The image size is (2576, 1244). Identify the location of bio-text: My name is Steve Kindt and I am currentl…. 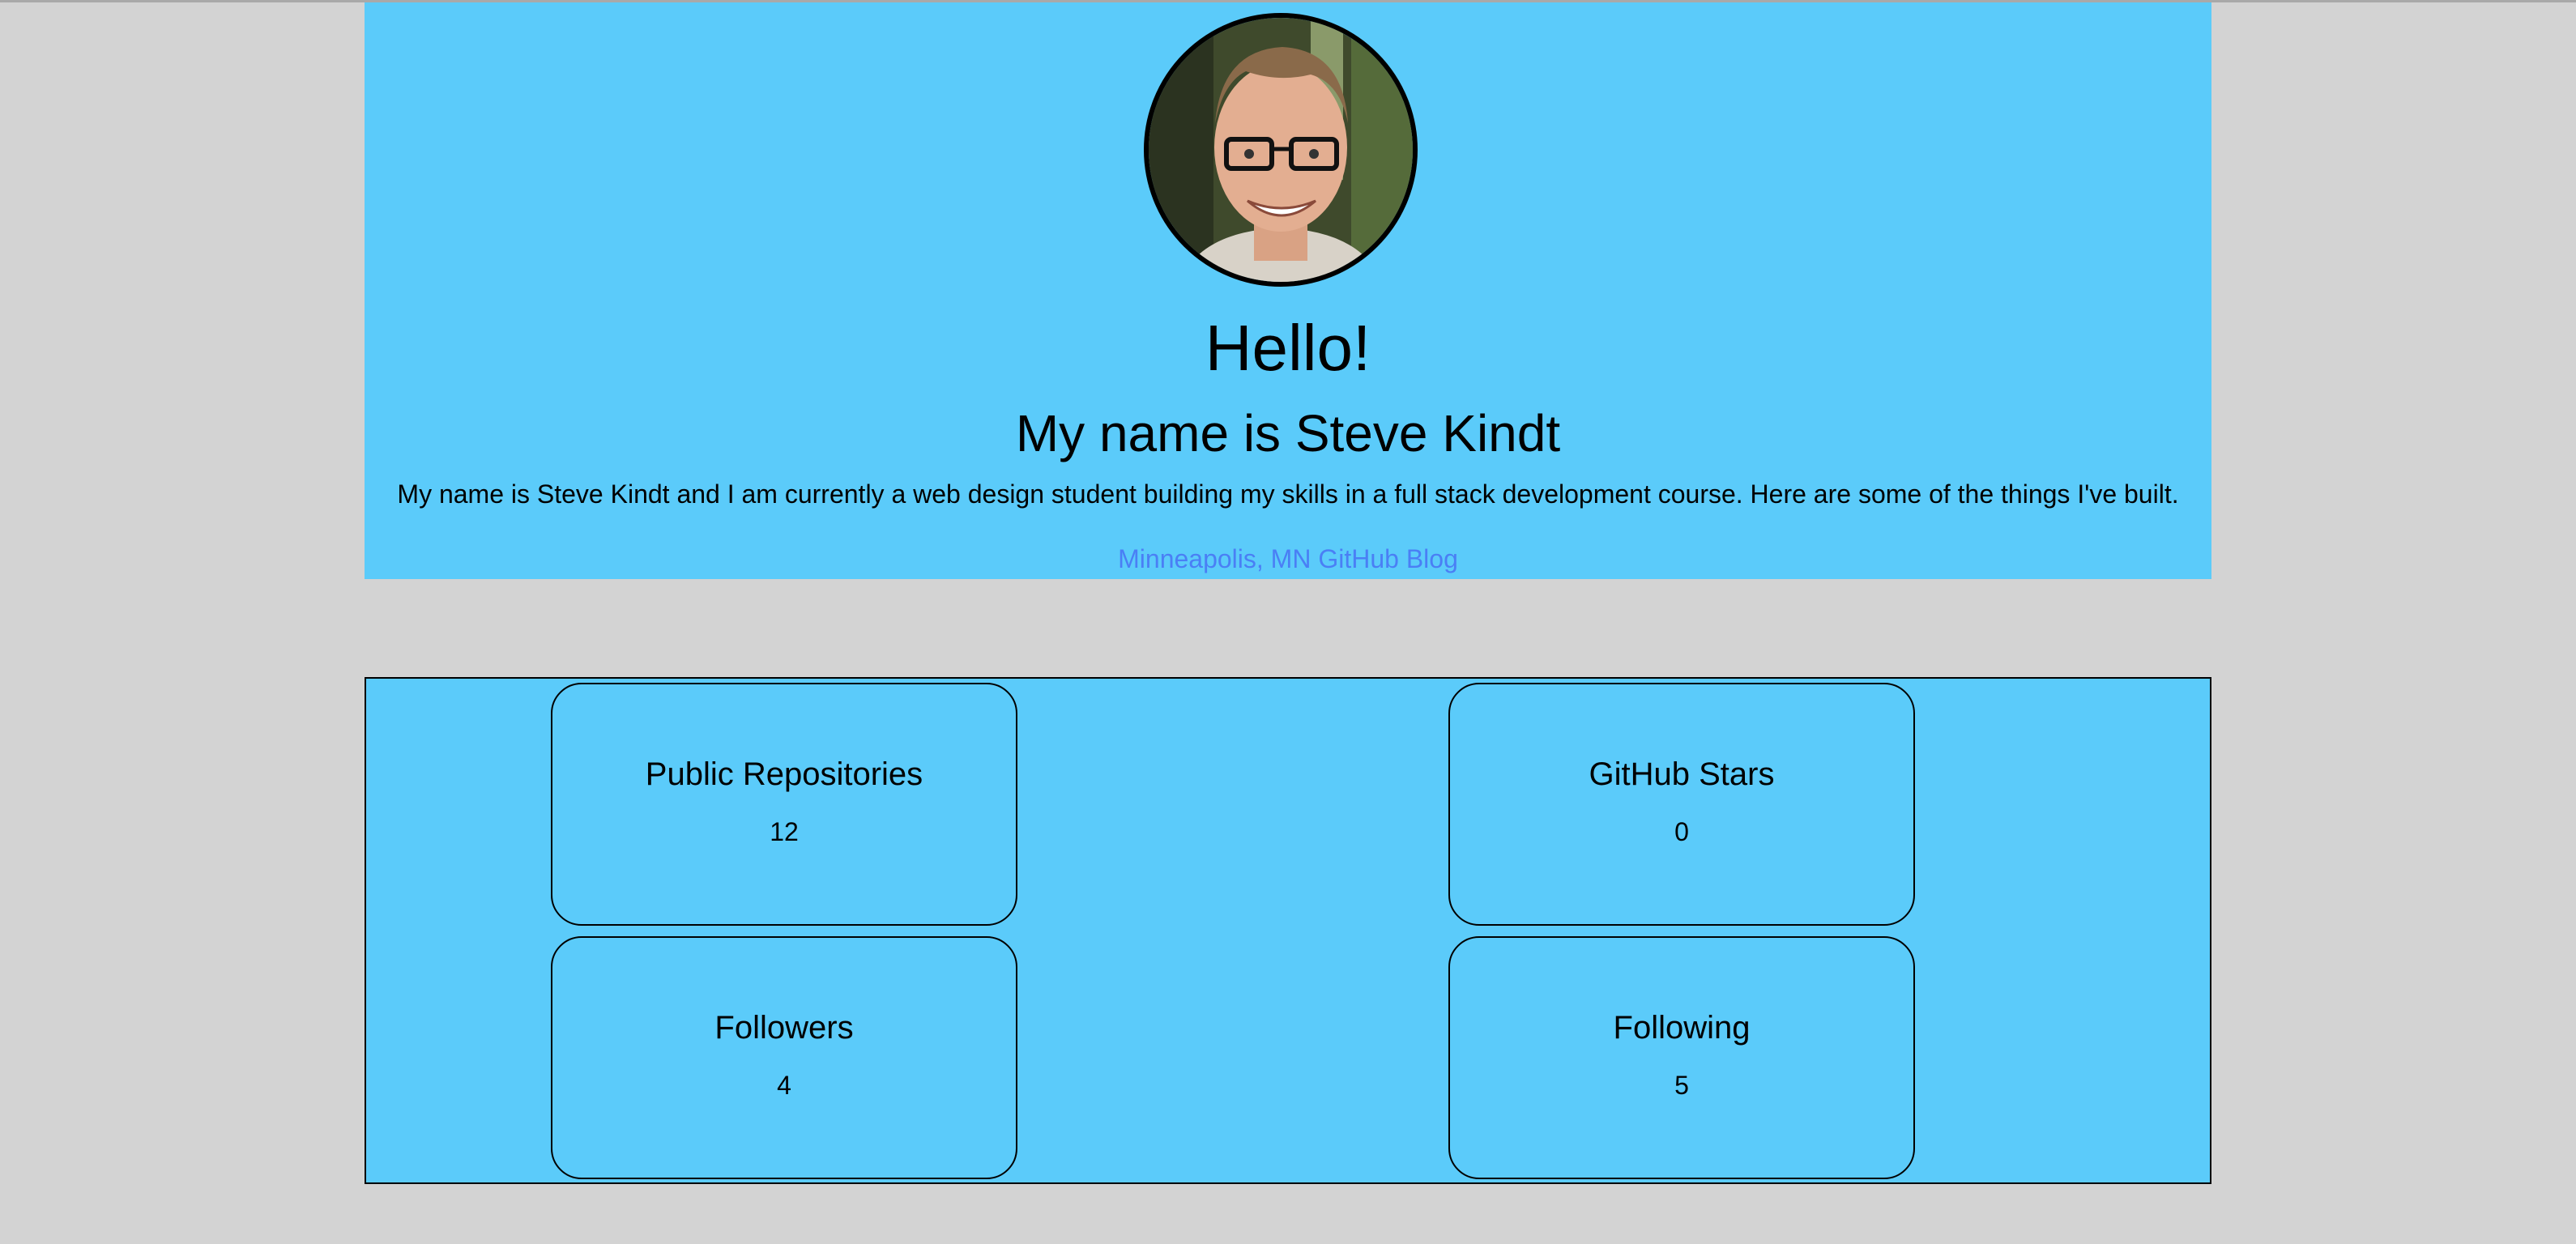
(1288, 494).